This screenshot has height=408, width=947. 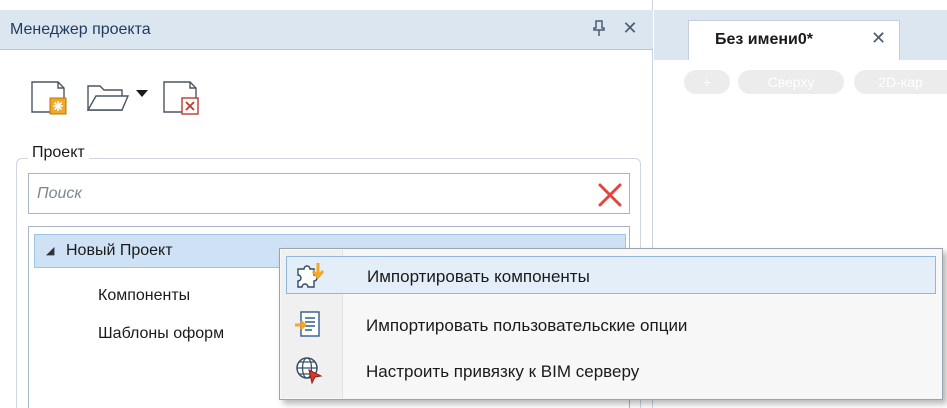 What do you see at coordinates (611, 275) in the screenshot?
I see `menu-item-import-components: Импортировать компоненты` at bounding box center [611, 275].